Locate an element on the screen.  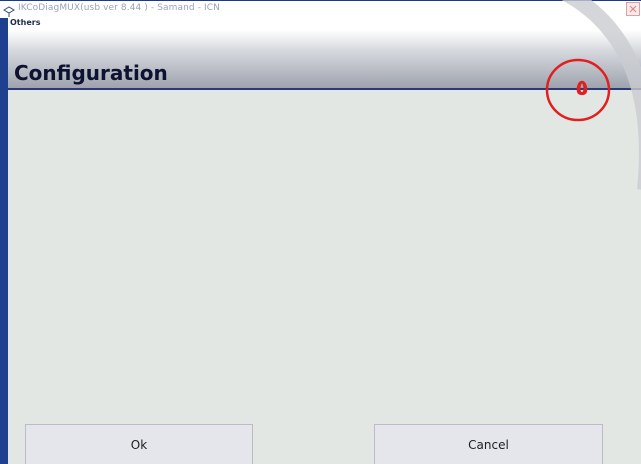
close-button is located at coordinates (633, 9).